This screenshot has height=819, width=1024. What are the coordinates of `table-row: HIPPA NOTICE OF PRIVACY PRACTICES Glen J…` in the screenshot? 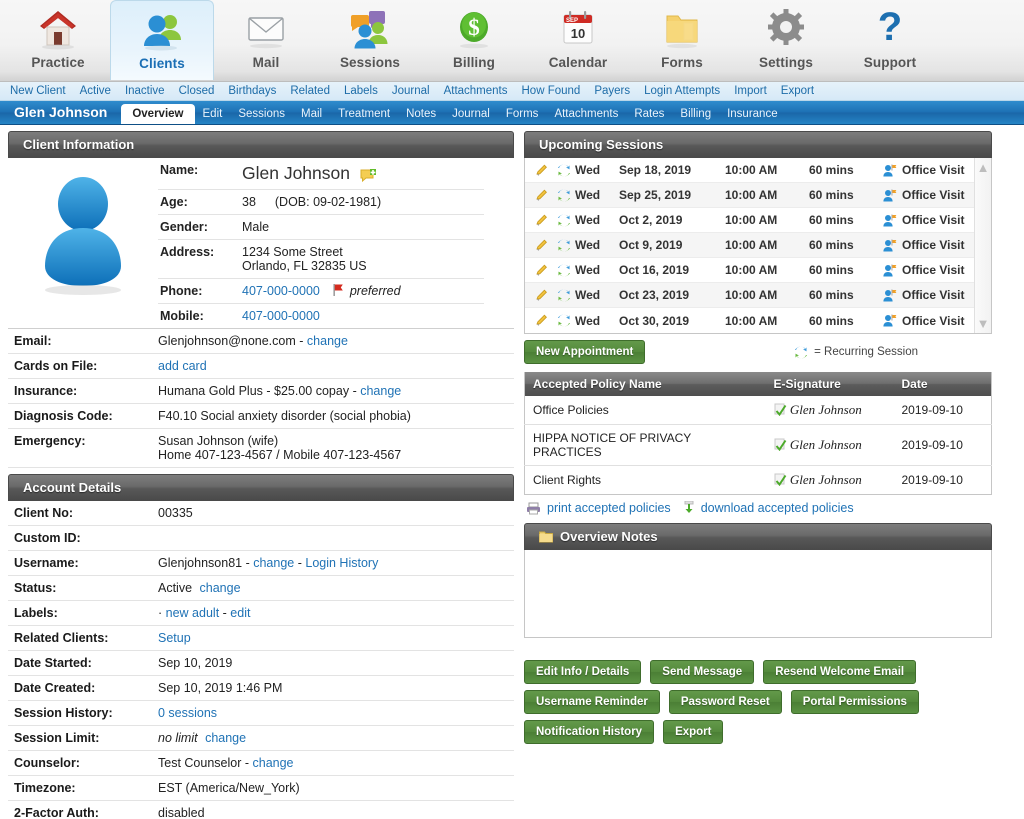 It's located at (758, 445).